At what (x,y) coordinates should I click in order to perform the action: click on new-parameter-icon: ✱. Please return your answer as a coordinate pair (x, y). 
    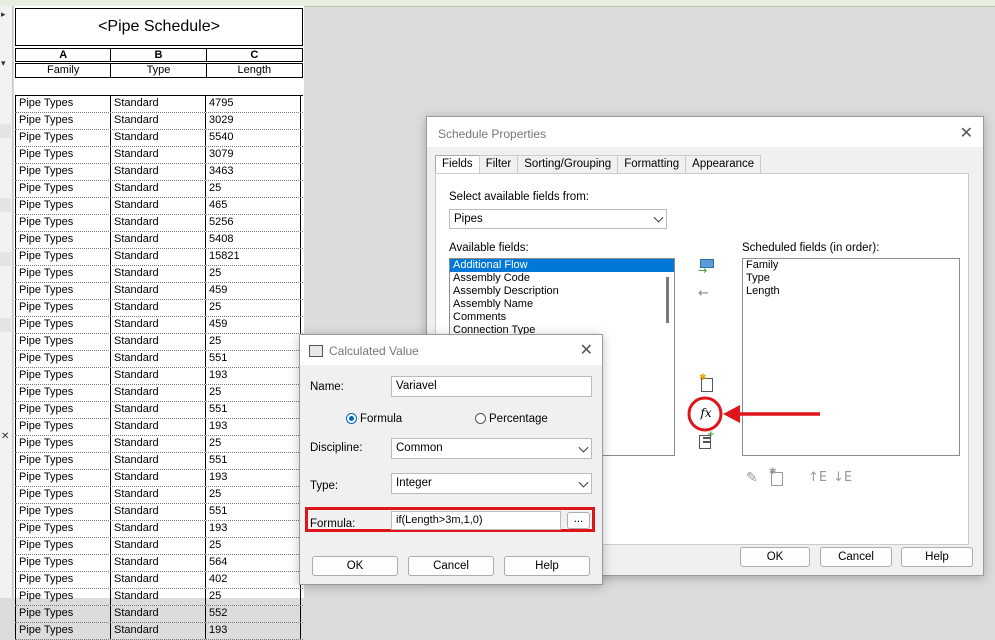
    Looking at the image, I should click on (706, 382).